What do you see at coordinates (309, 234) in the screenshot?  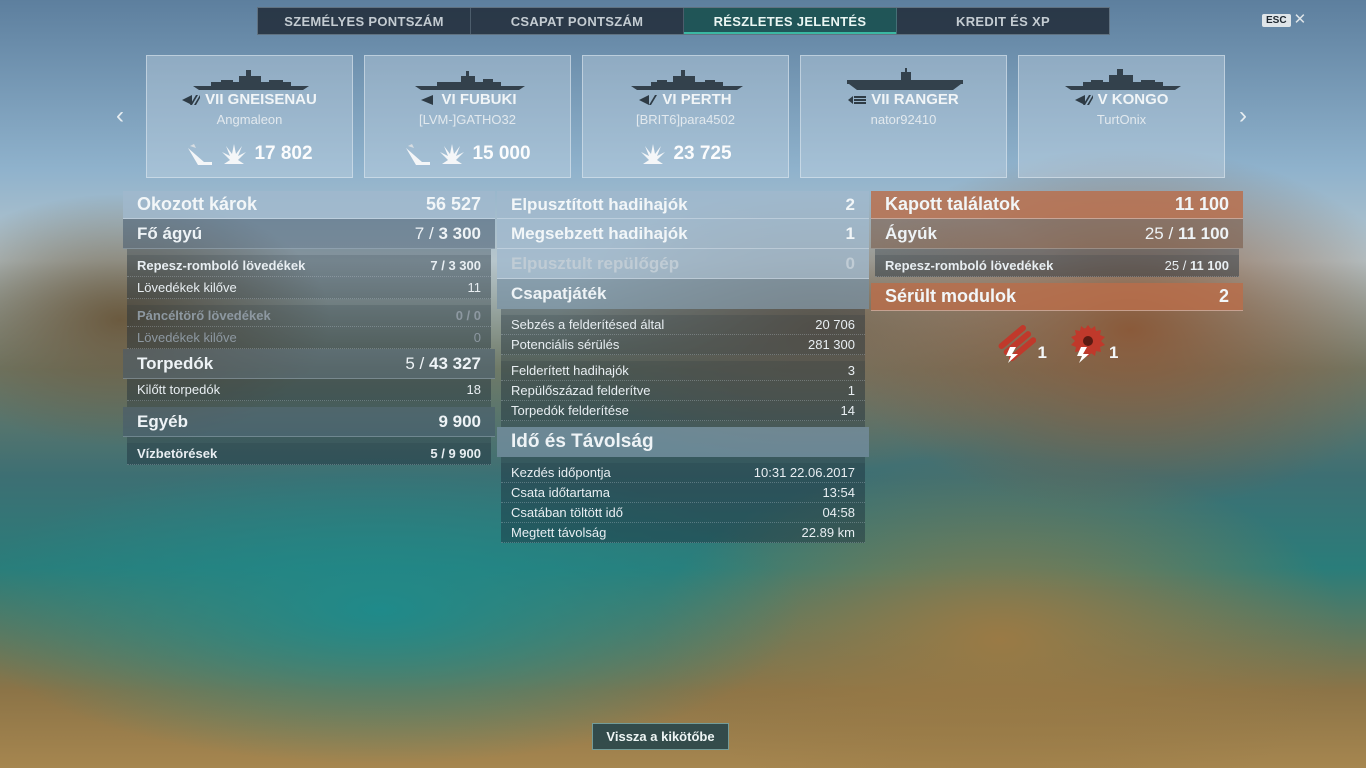 I see `main-guns-row: Fő ágyú 7 / 3 300` at bounding box center [309, 234].